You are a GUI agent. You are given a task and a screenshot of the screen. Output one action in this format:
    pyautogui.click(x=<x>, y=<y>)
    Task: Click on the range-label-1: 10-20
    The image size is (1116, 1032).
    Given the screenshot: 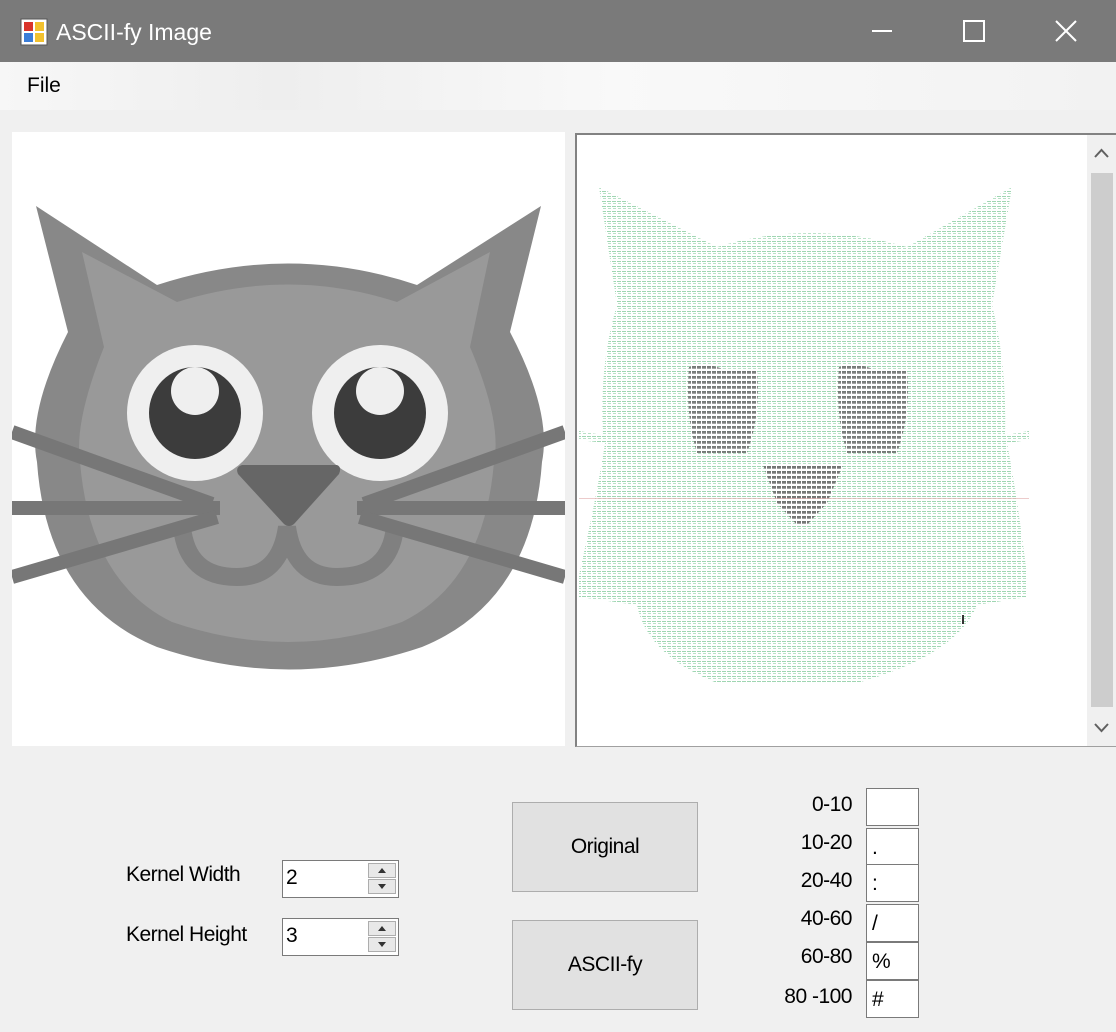 What is the action you would take?
    pyautogui.click(x=826, y=842)
    